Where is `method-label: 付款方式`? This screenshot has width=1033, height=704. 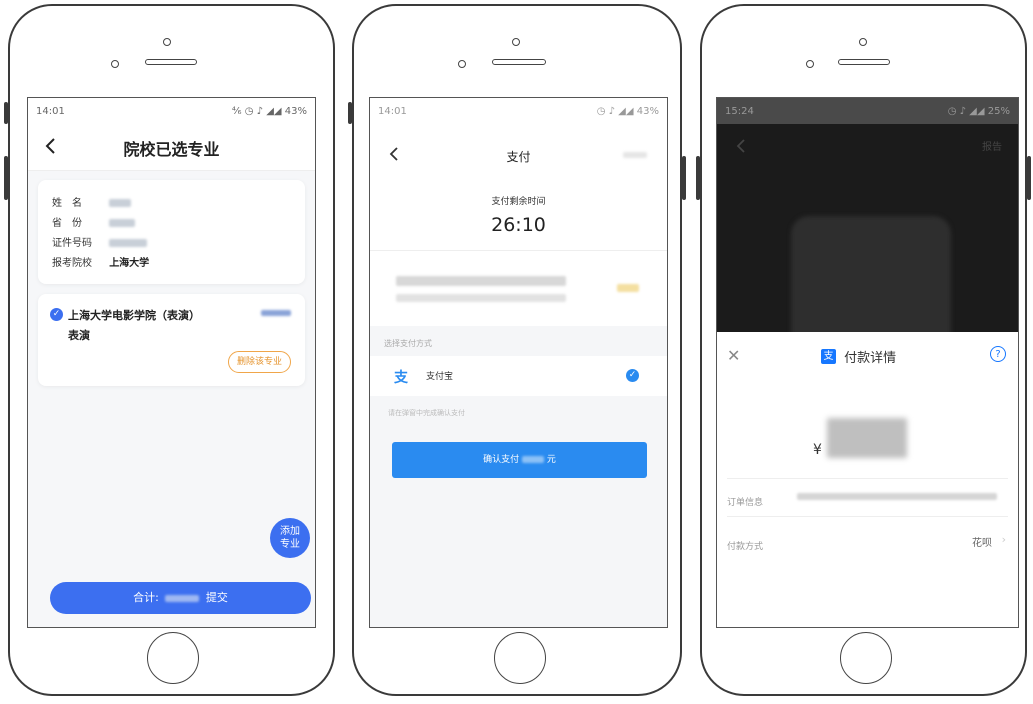
method-label: 付款方式 is located at coordinates (745, 547).